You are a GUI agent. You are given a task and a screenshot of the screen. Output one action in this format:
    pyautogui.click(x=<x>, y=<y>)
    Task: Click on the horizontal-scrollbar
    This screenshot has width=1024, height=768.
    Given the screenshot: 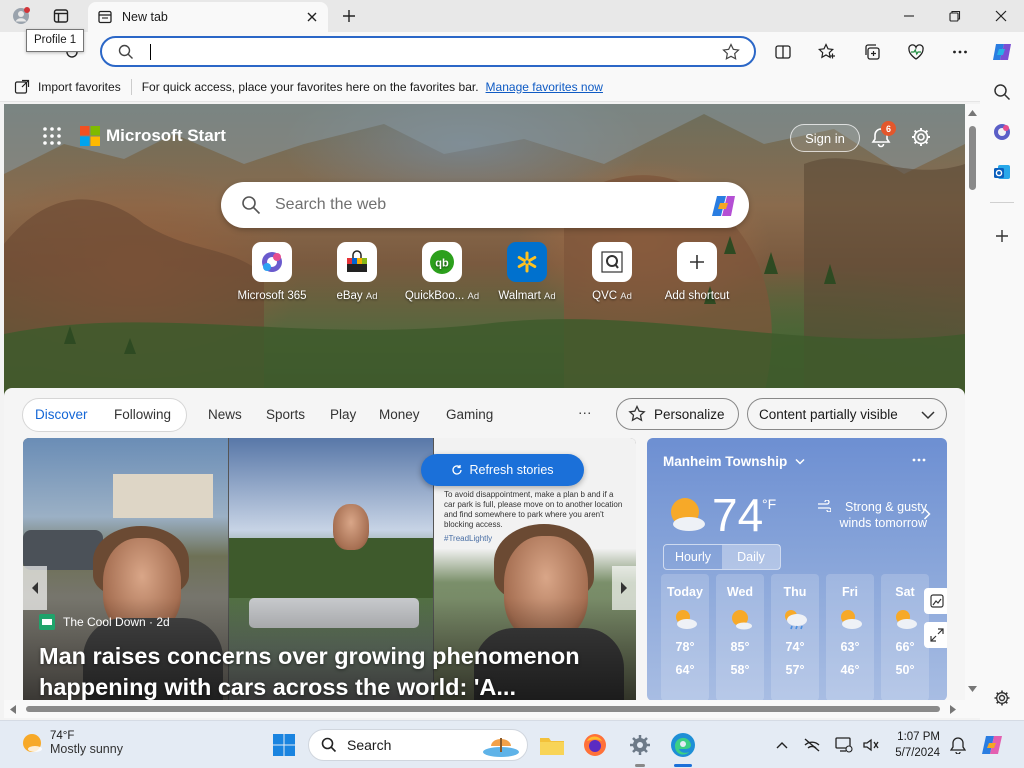 What is the action you would take?
    pyautogui.click(x=492, y=709)
    